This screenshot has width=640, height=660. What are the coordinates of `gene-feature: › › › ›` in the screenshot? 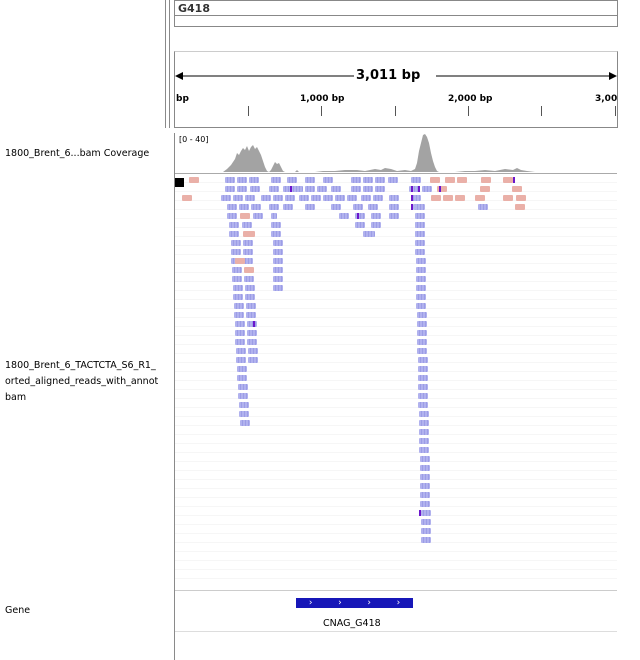 It's located at (354, 603).